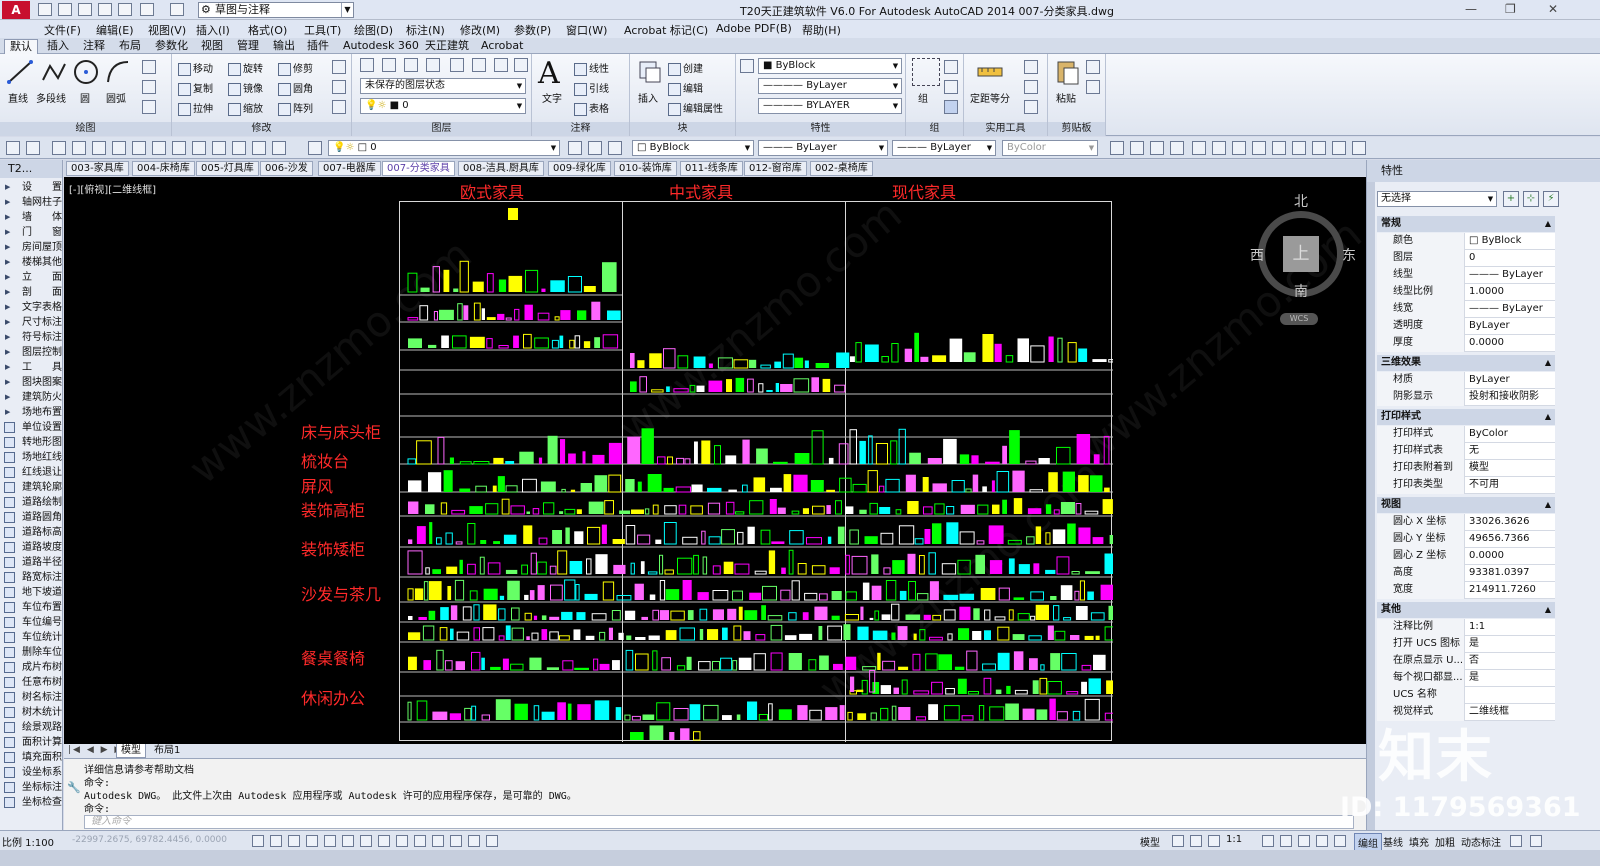 The width and height of the screenshot is (1600, 866). Describe the element at coordinates (1511, 451) in the screenshot. I see `property-value: 无` at that location.